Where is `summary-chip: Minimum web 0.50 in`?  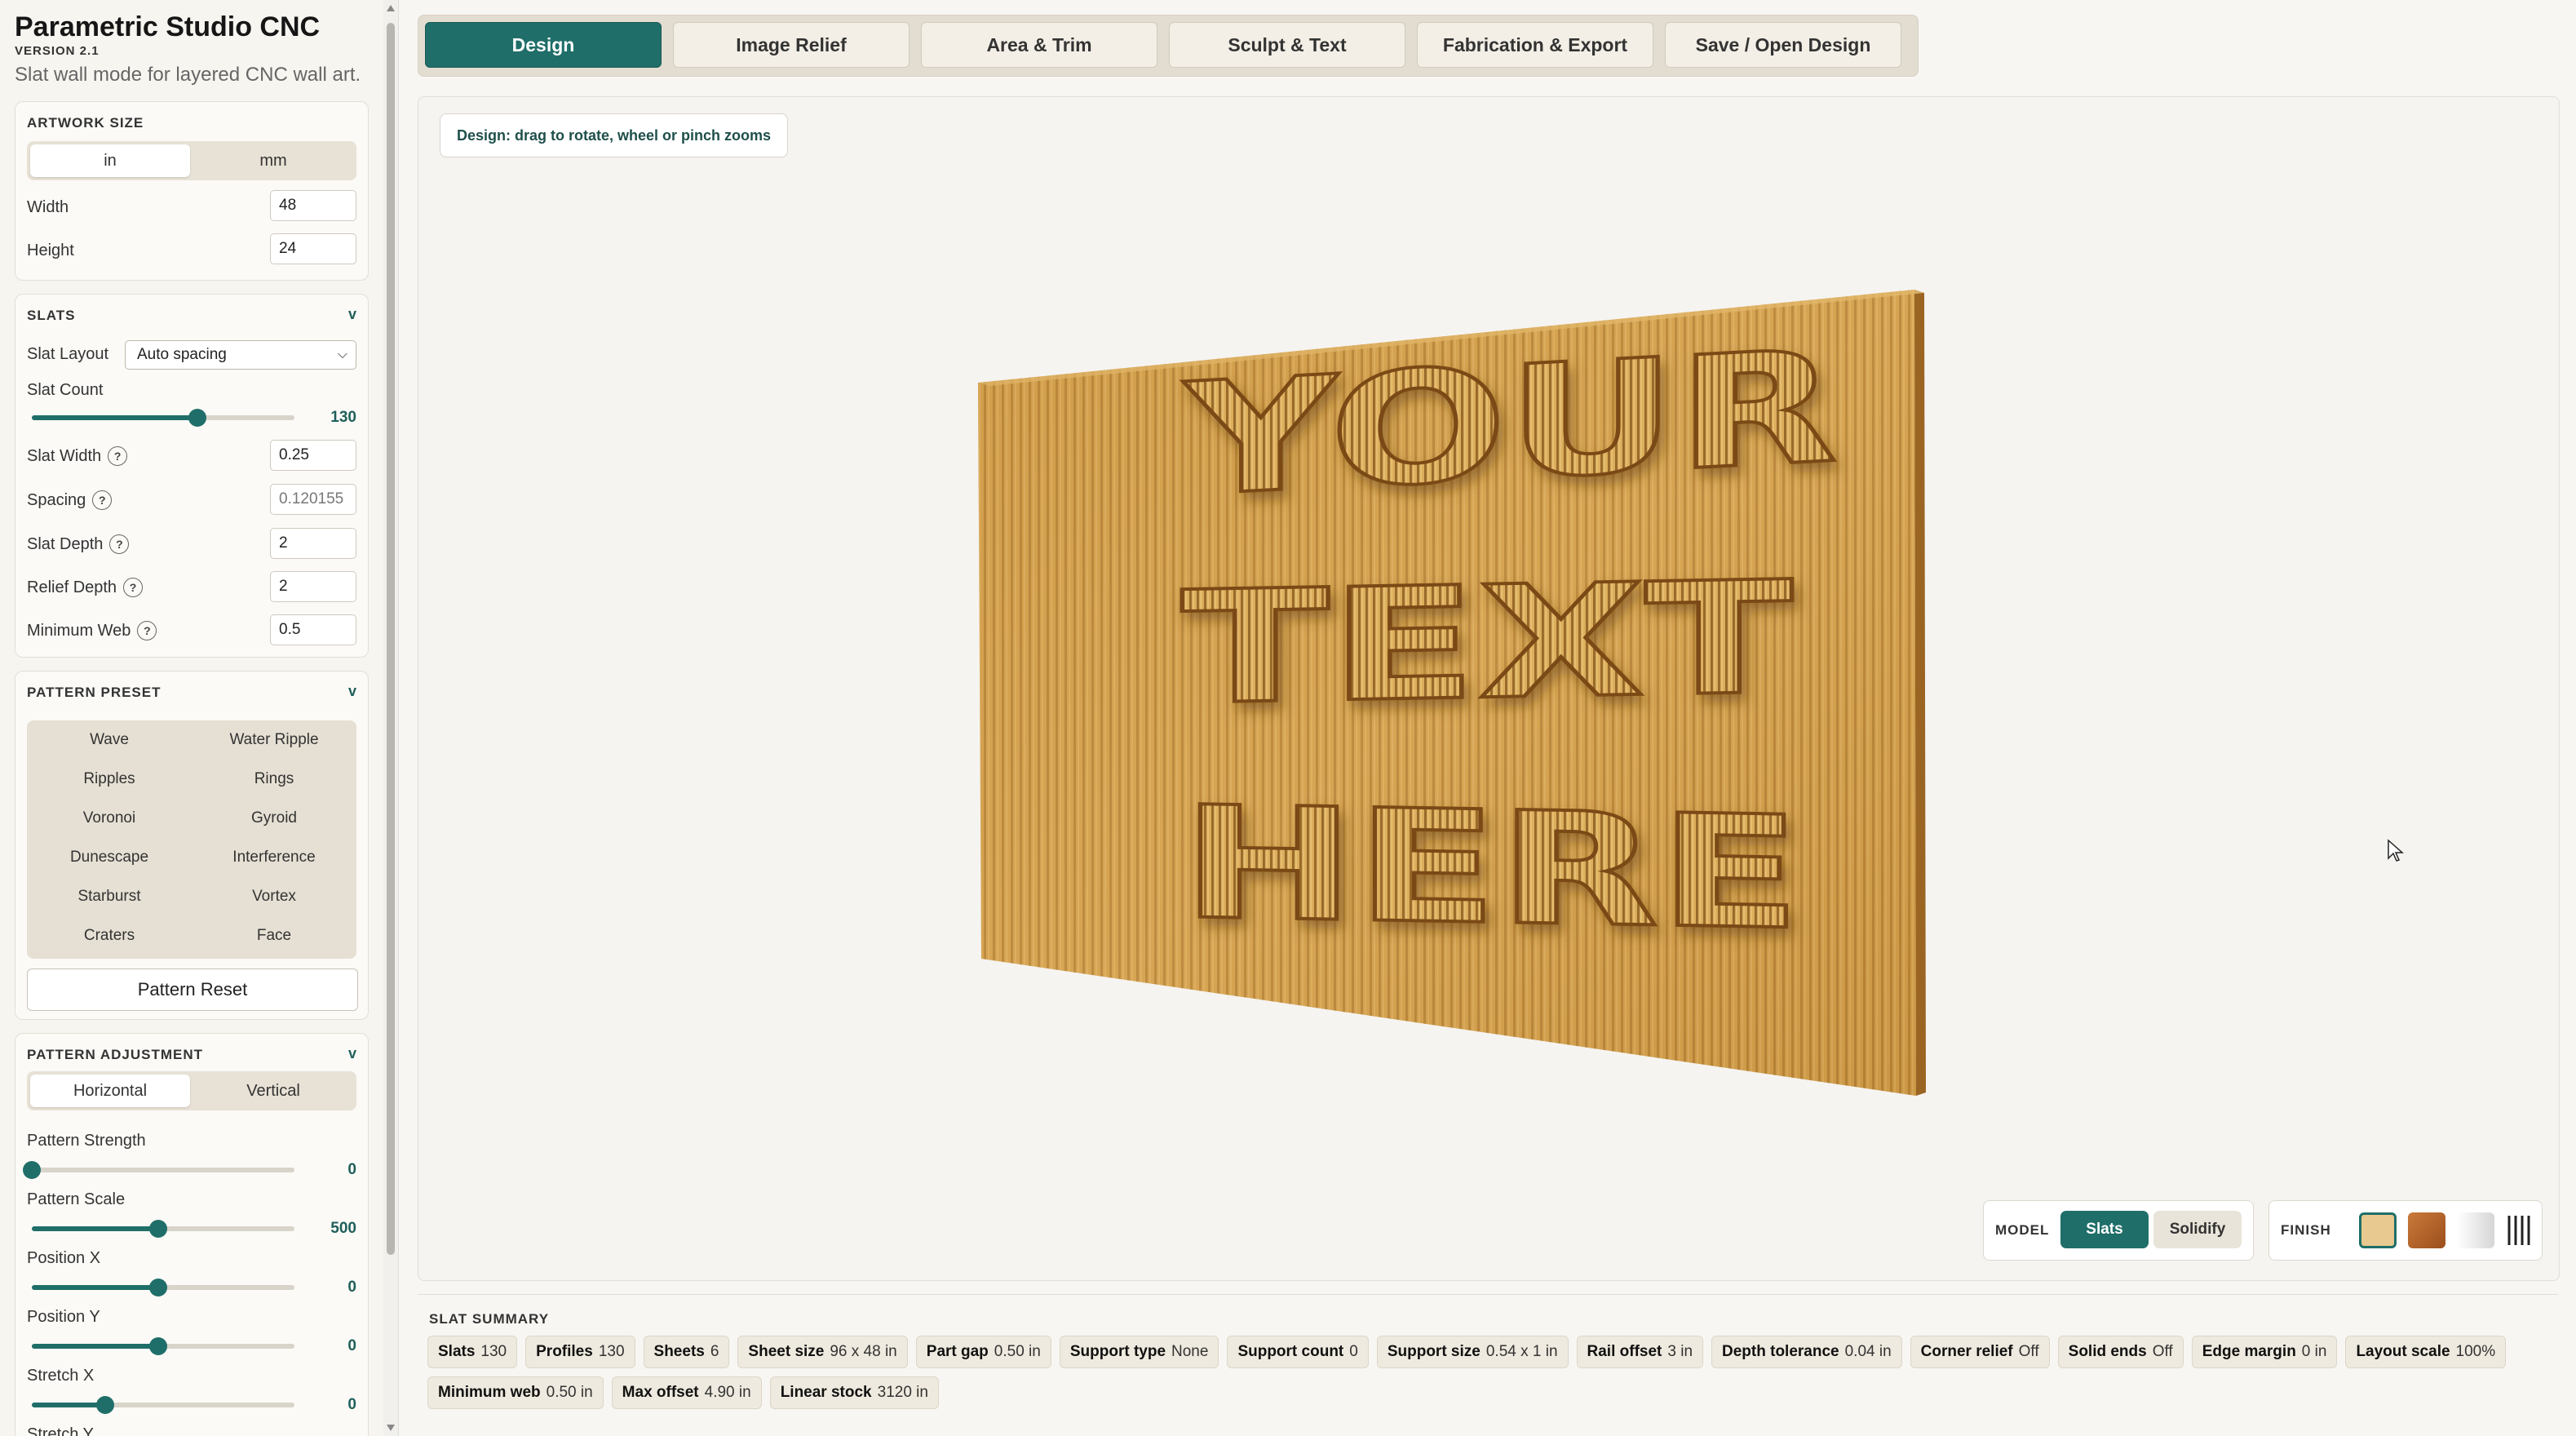 summary-chip: Minimum web 0.50 in is located at coordinates (515, 1392).